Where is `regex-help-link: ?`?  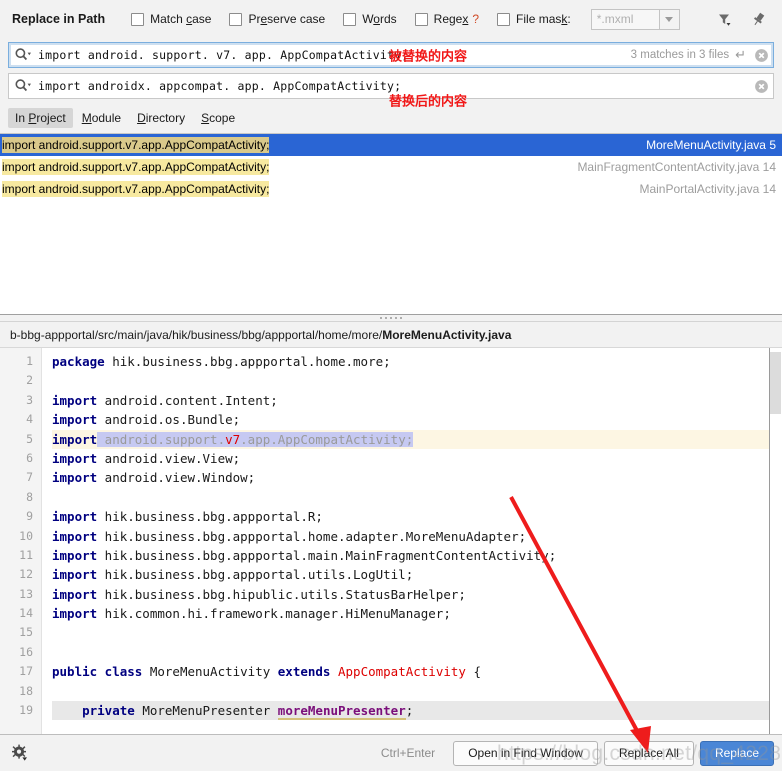
regex-help-link: ? is located at coordinates (475, 19).